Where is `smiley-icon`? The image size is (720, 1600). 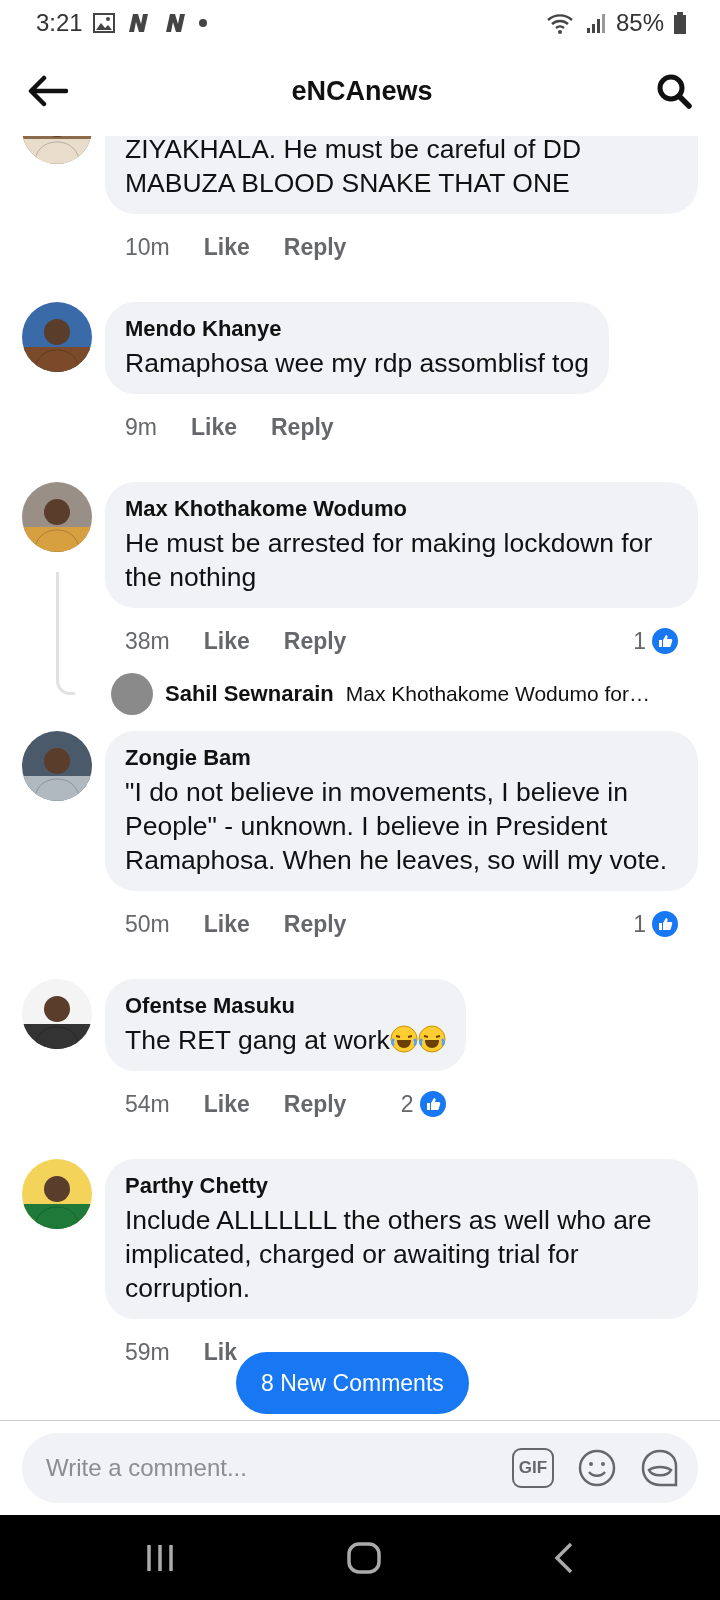 smiley-icon is located at coordinates (597, 1468).